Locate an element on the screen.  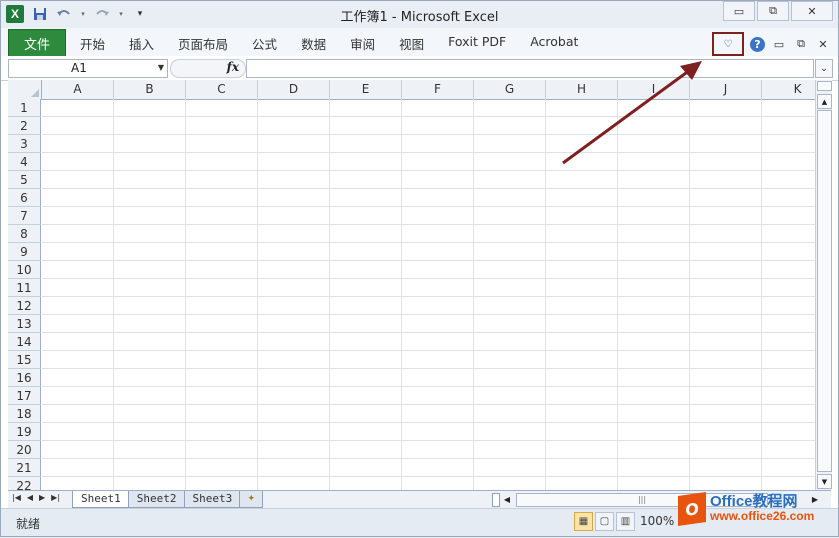
ribbon-tabs: 开始 插入 页面布局 公式 数据 审阅 视图 Foxit PDF Acrobat is located at coordinates (329, 43).